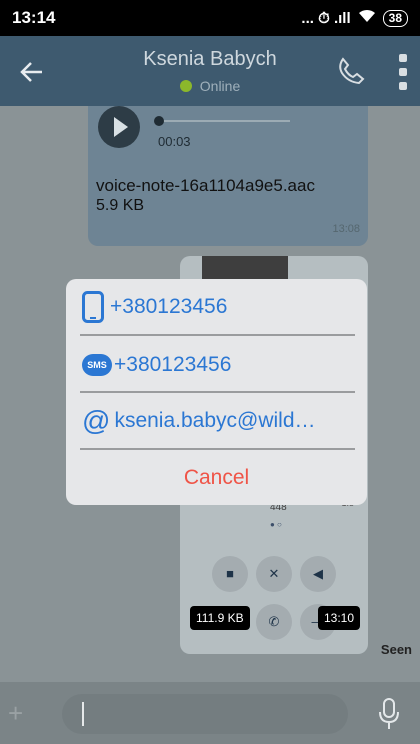 This screenshot has width=420, height=744. What do you see at coordinates (318, 574) in the screenshot?
I see `speaker-icon: ◀` at bounding box center [318, 574].